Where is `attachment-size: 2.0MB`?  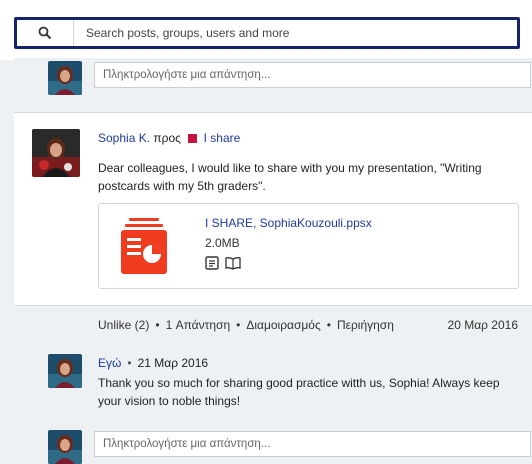 attachment-size: 2.0MB is located at coordinates (222, 243).